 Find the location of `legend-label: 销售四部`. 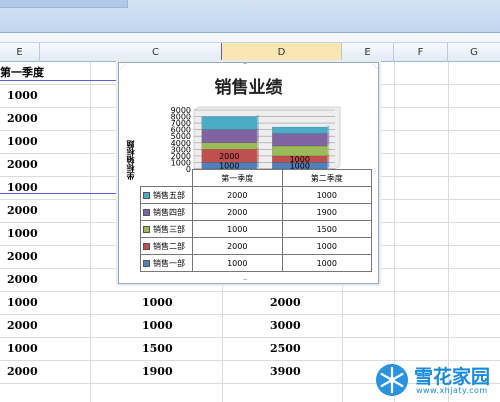

legend-label: 销售四部 is located at coordinates (169, 212).